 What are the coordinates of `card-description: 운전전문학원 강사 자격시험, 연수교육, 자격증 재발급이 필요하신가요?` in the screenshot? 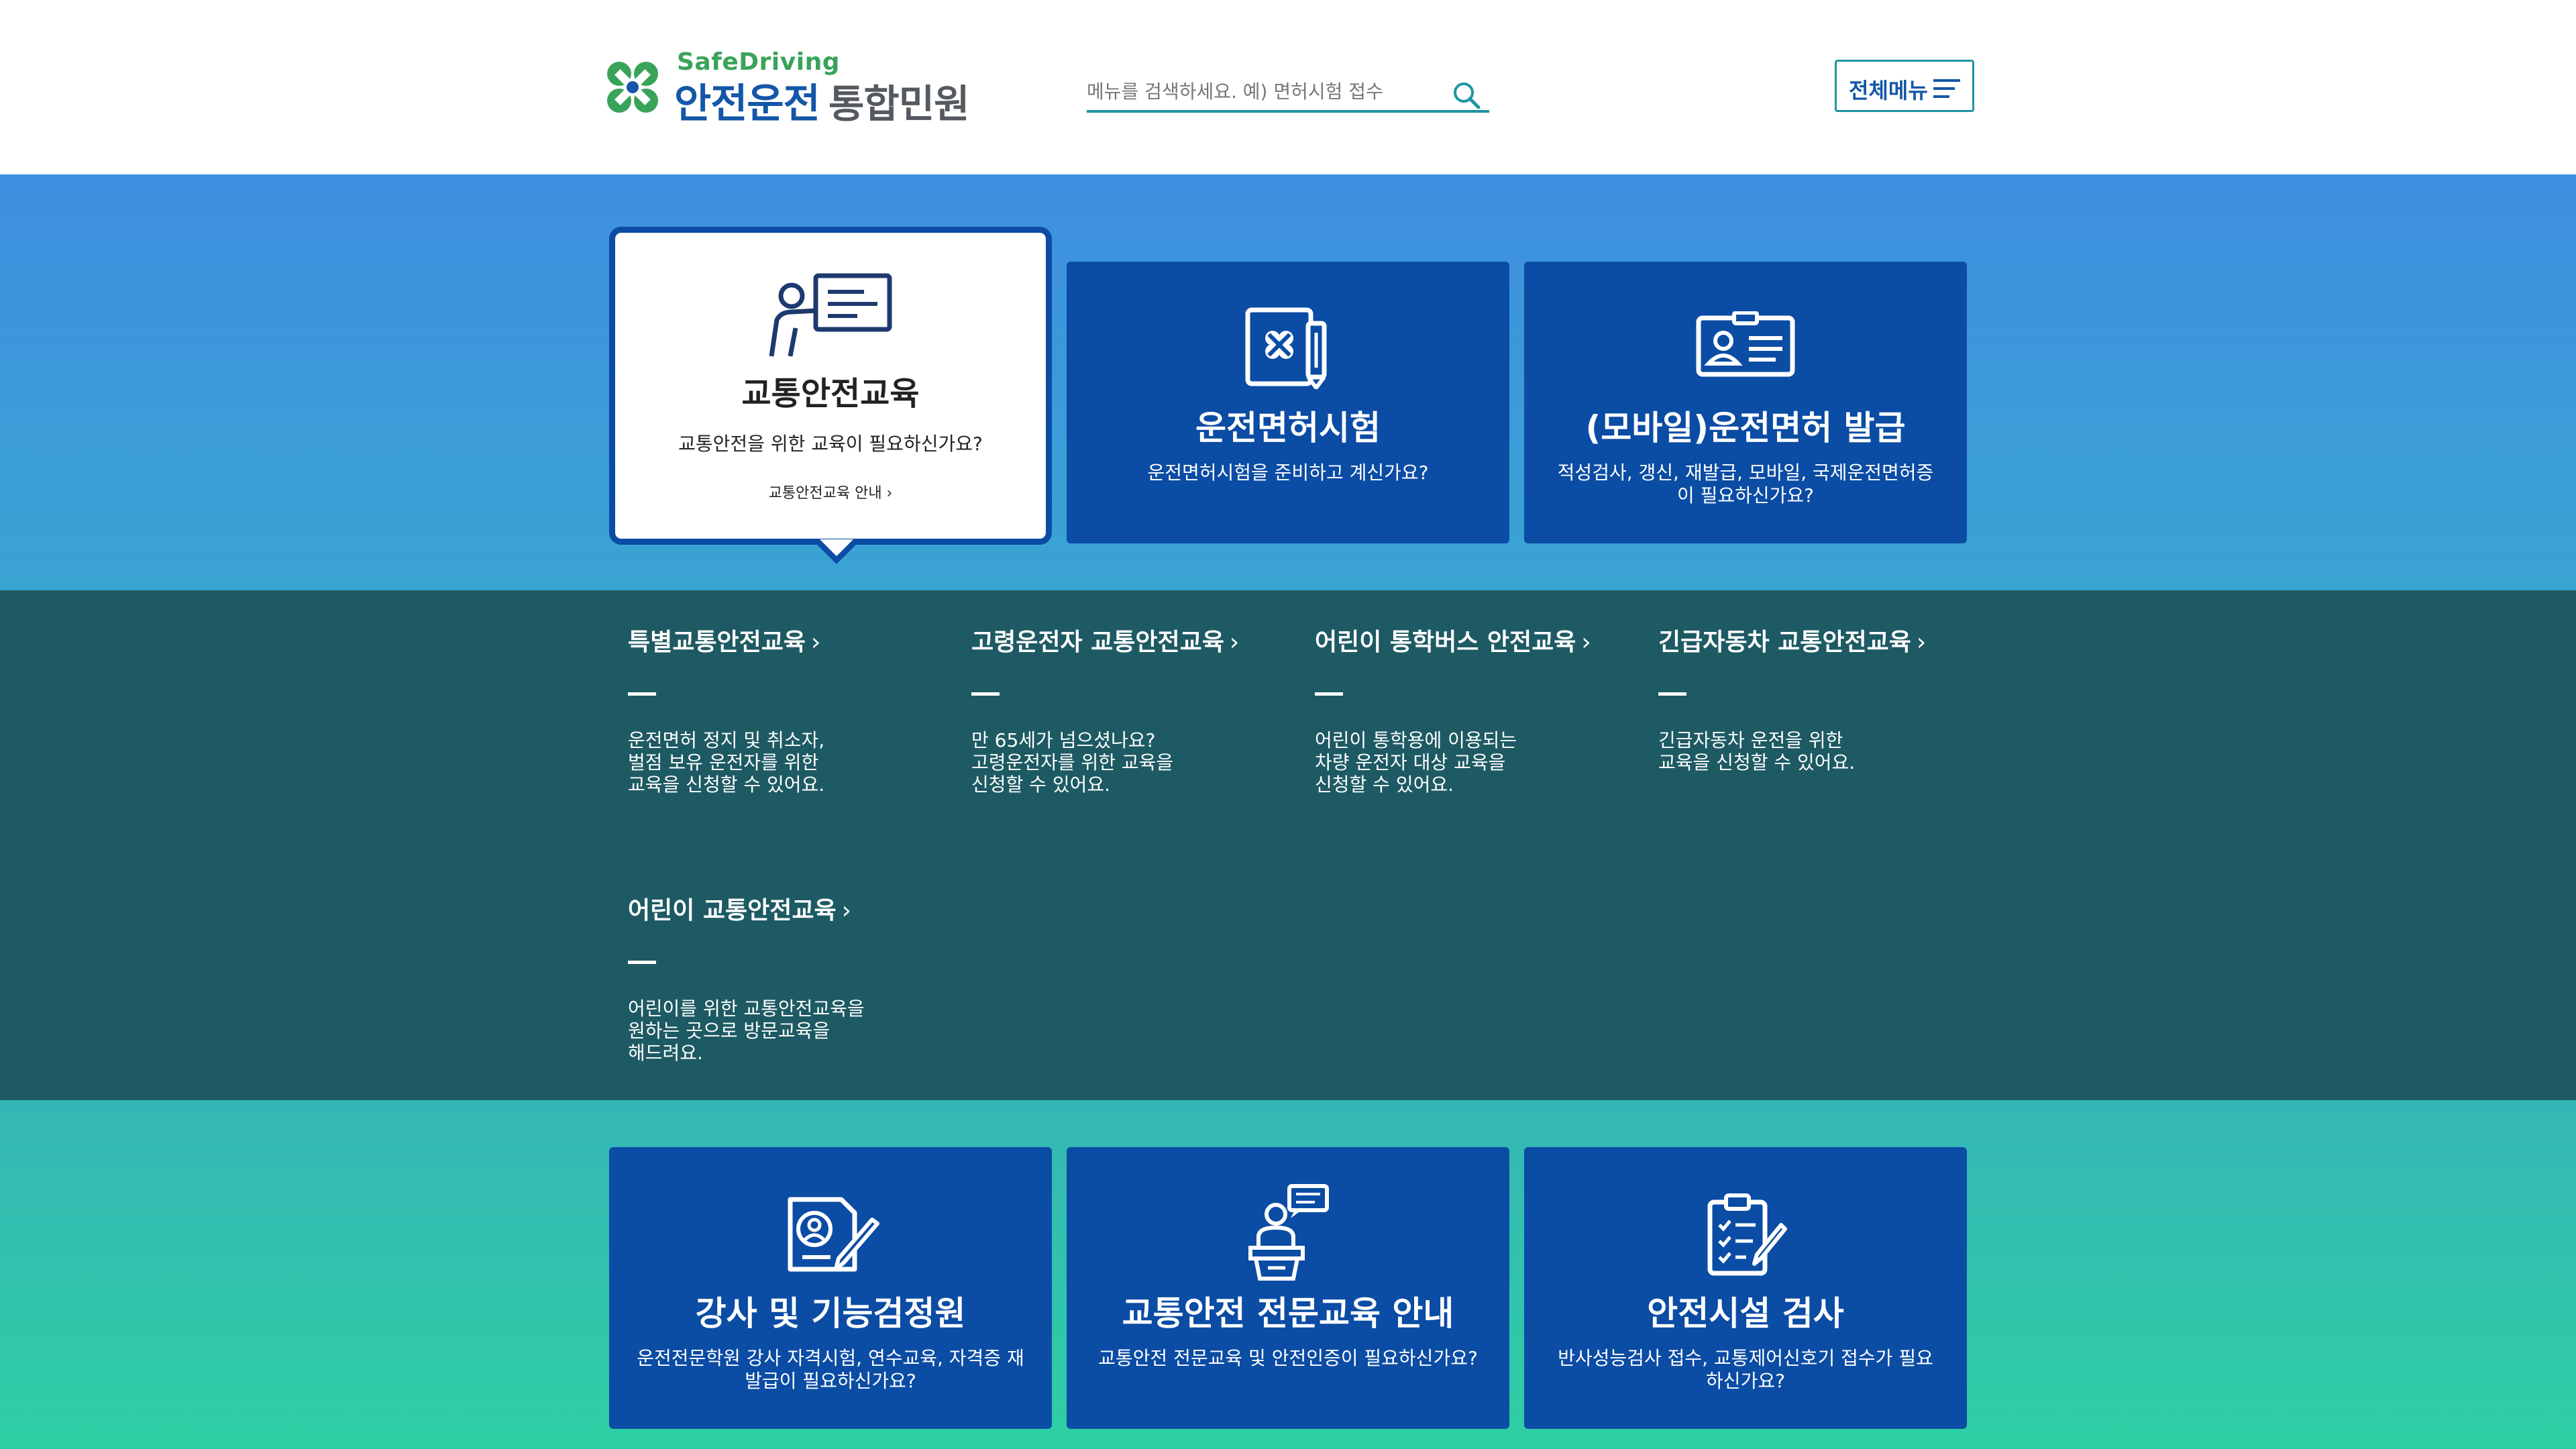 It's located at (830, 1369).